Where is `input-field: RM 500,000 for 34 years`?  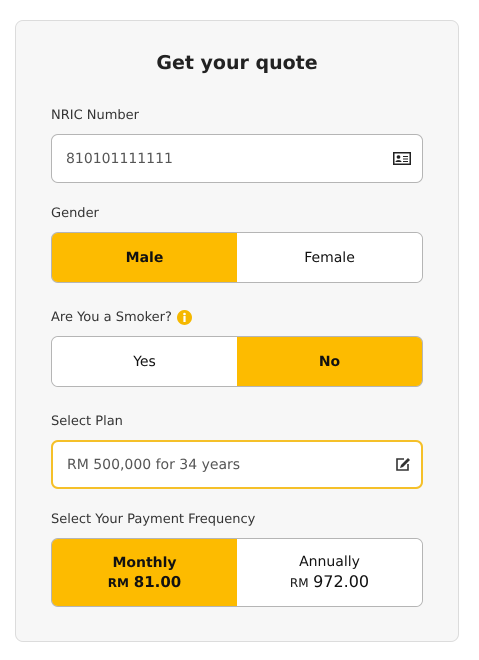
input-field: RM 500,000 for 34 years is located at coordinates (237, 464).